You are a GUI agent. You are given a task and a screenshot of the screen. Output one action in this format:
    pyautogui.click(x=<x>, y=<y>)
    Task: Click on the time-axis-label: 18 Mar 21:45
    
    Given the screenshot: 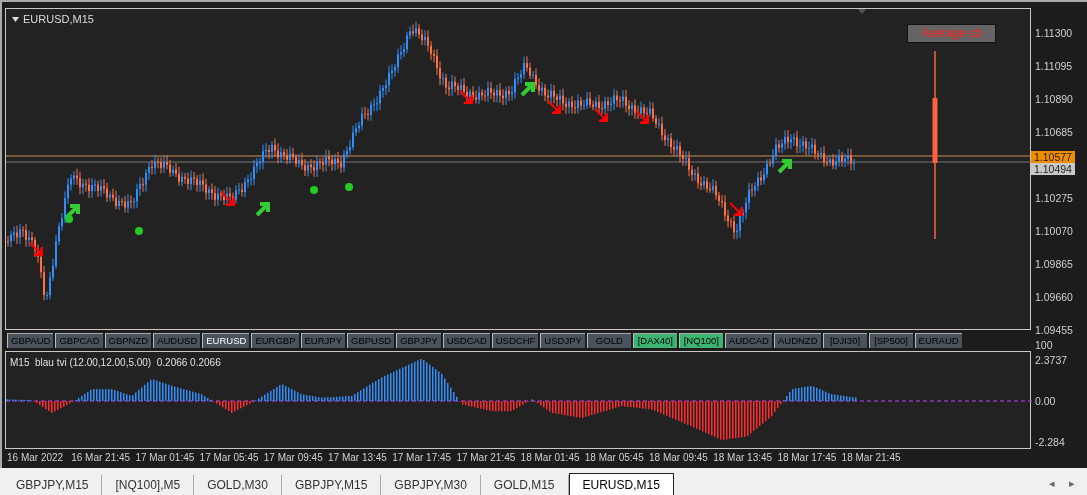 What is the action you would take?
    pyautogui.click(x=871, y=458)
    